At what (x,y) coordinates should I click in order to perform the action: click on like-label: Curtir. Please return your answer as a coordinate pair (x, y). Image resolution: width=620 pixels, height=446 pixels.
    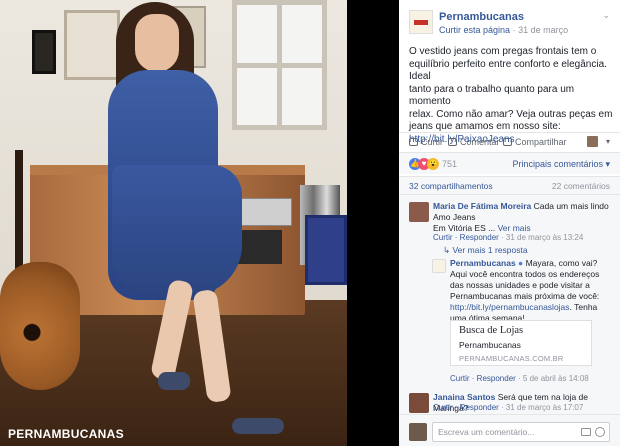
    Looking at the image, I should click on (432, 142).